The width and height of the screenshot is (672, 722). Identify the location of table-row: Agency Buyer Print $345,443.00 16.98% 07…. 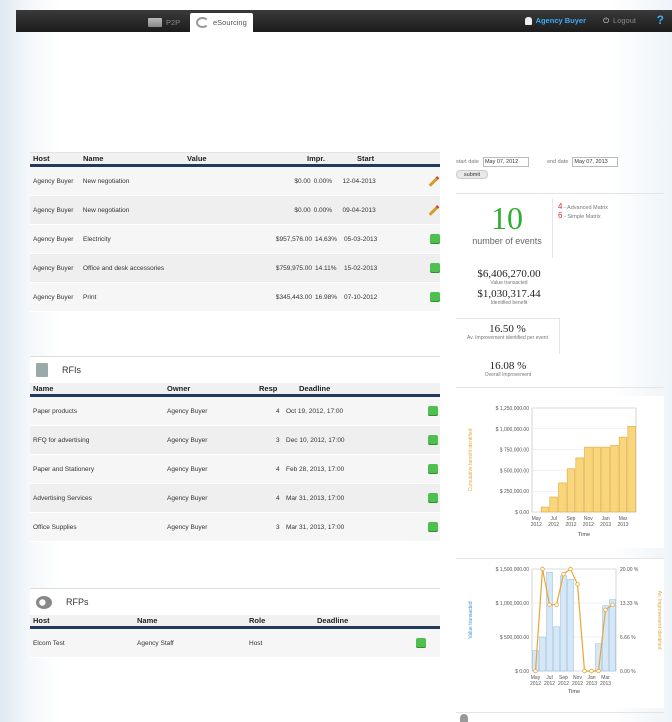
(235, 297).